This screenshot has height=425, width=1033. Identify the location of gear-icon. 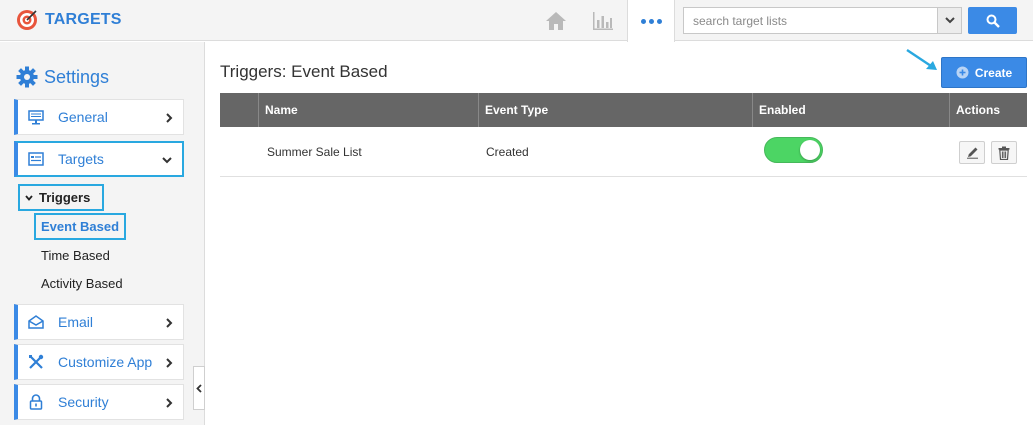
(27, 77).